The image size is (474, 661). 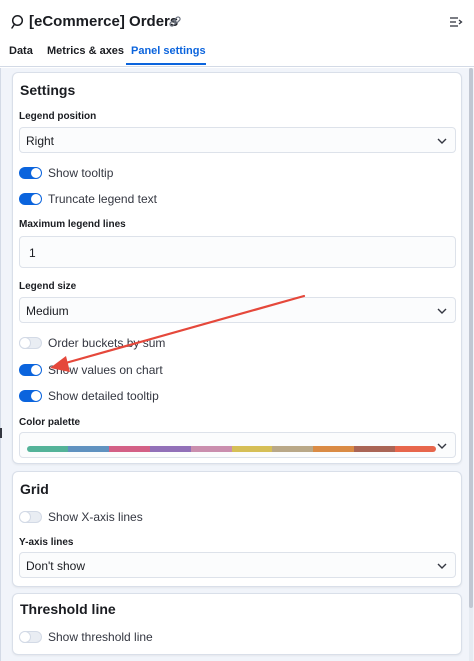 I want to click on legend-size-value: Medium, so click(x=47, y=311).